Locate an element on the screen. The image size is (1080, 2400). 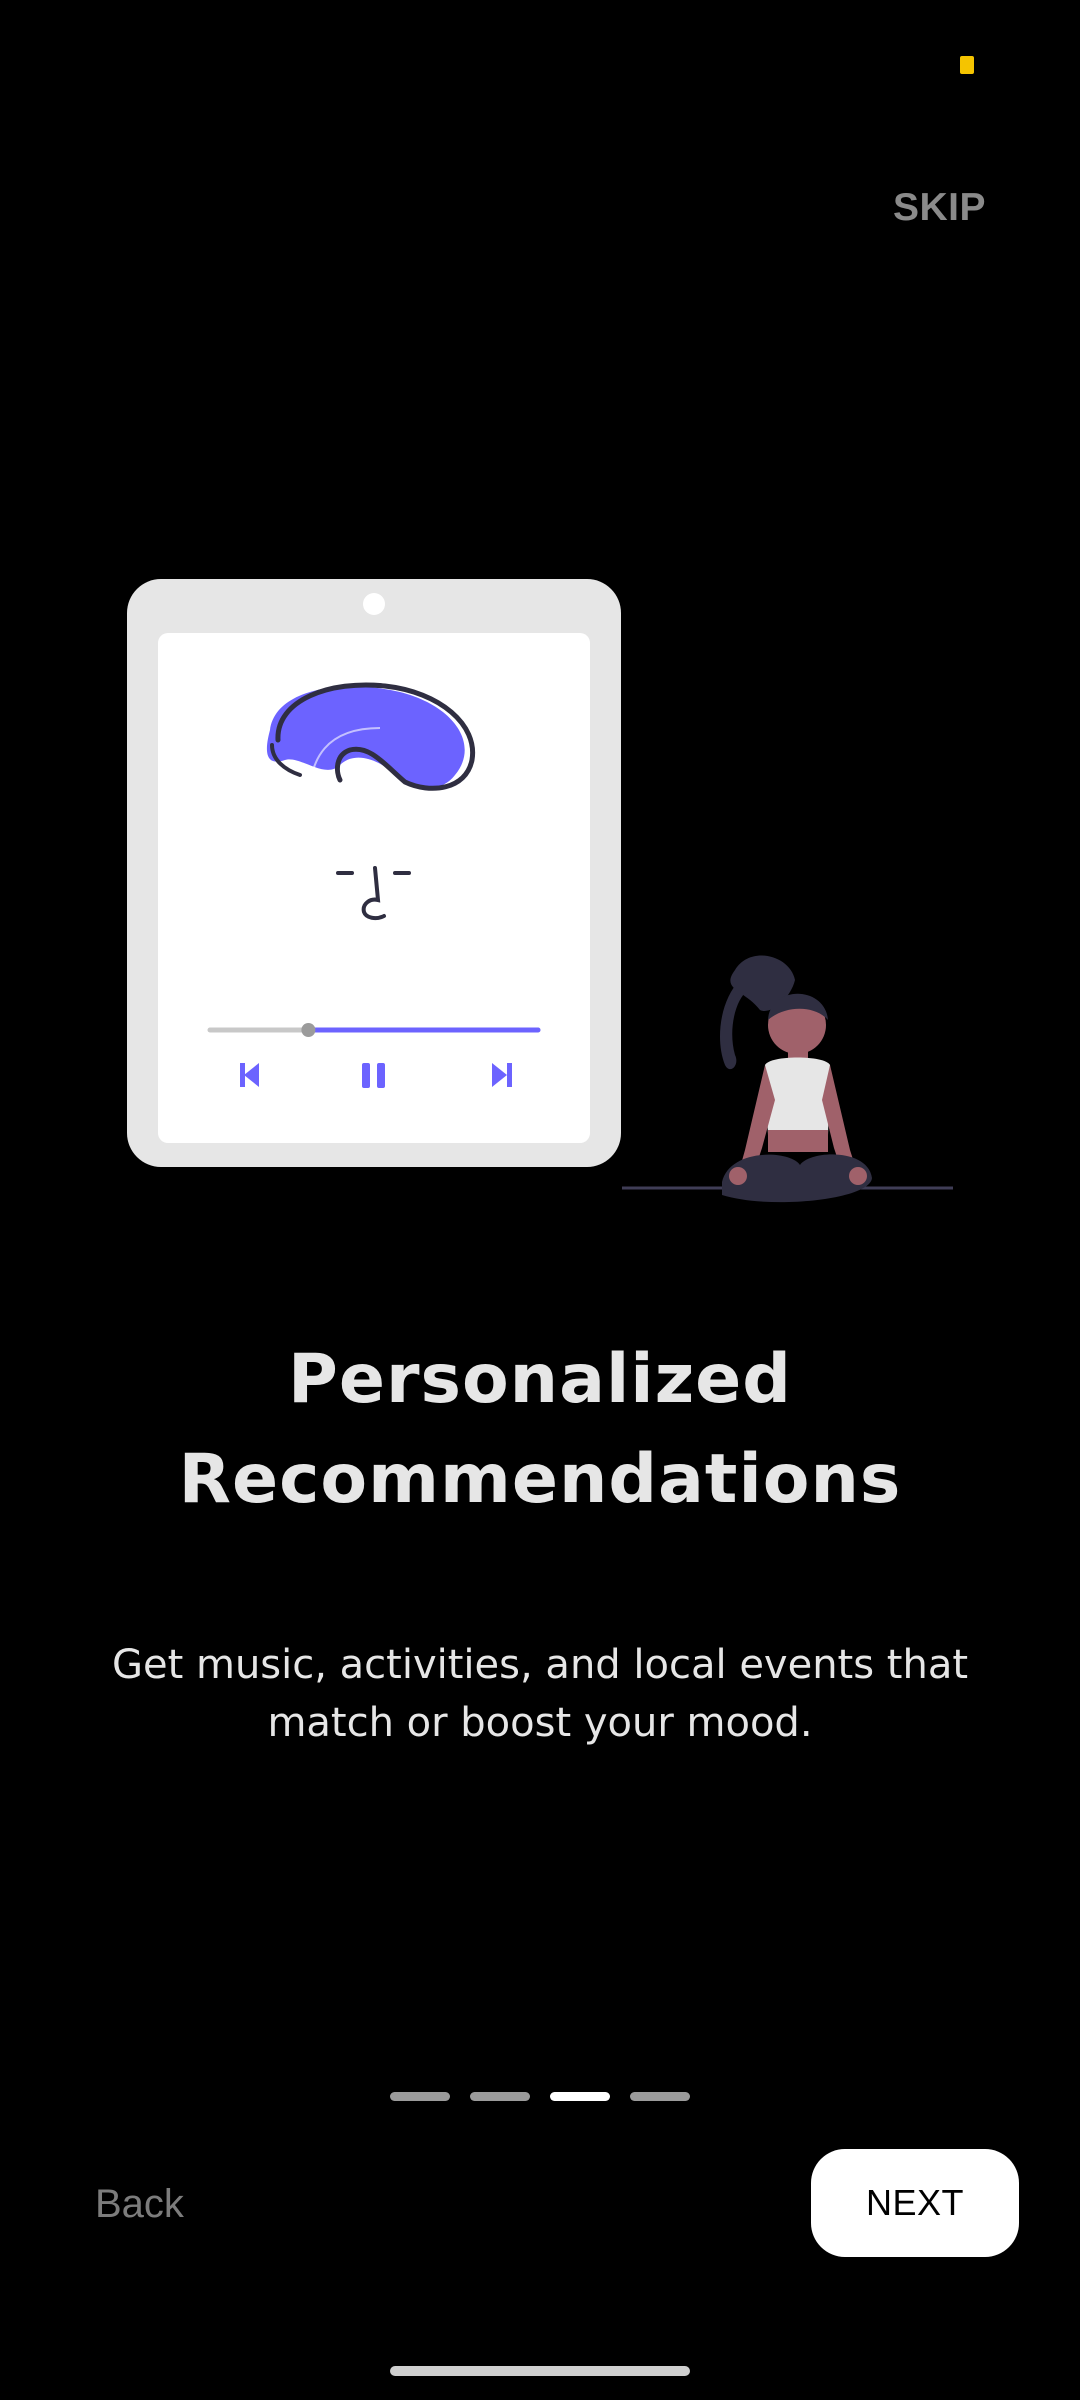
tablet-camera is located at coordinates (374, 604).